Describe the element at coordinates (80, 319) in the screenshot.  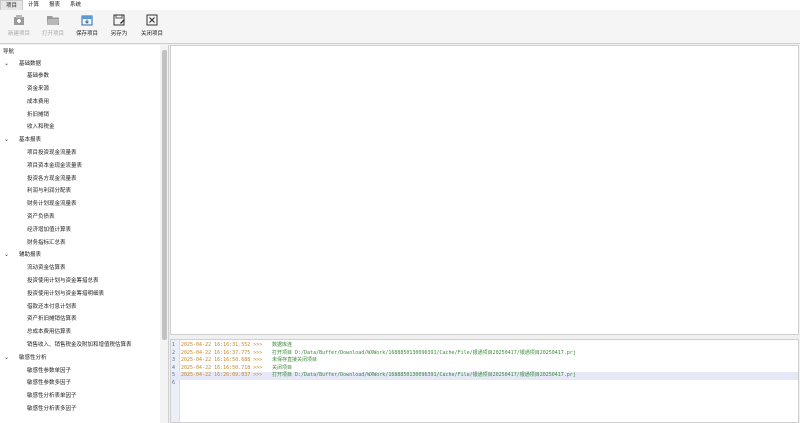
I see `nav-item: 资产折旧摊销估算表` at that location.